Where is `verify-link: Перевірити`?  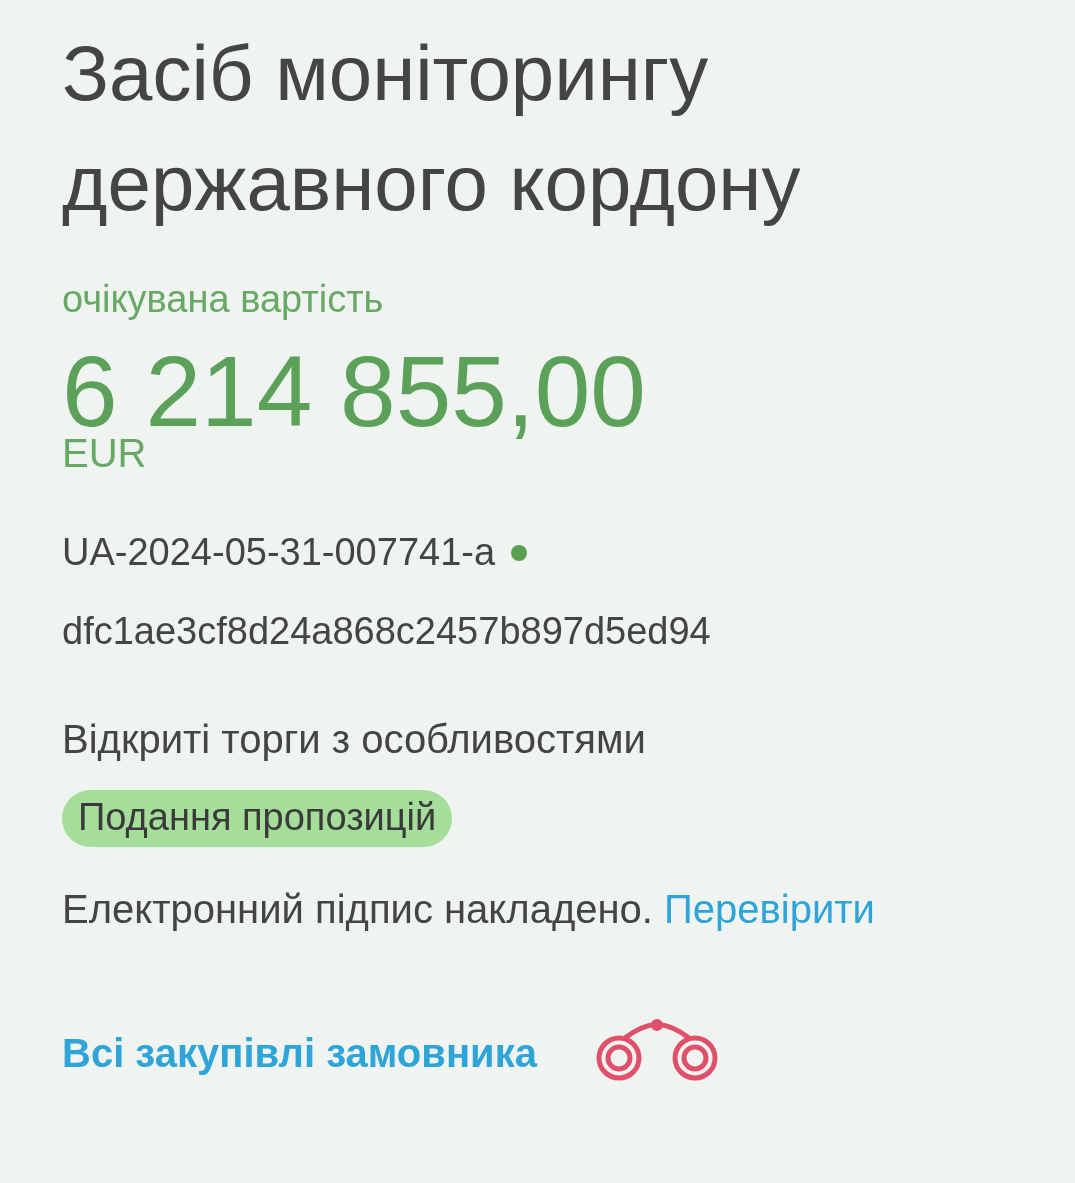 verify-link: Перевірити is located at coordinates (769, 909).